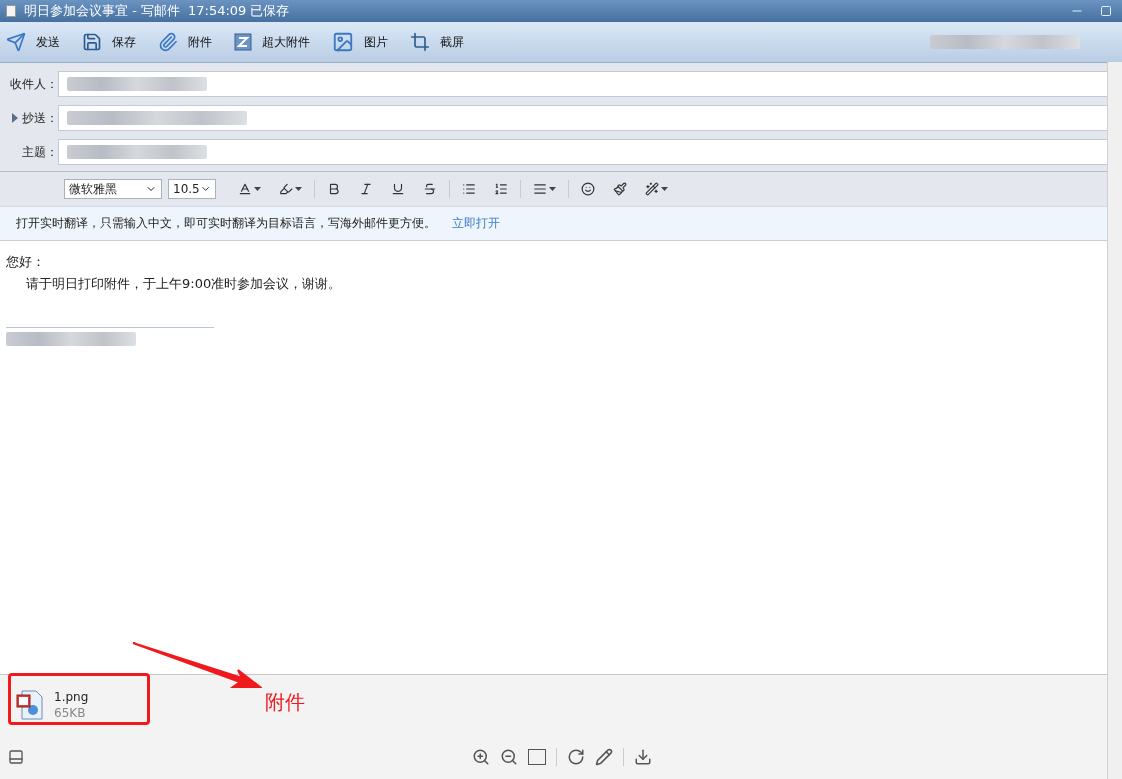  Describe the element at coordinates (420, 42) in the screenshot. I see `crop-icon` at that location.